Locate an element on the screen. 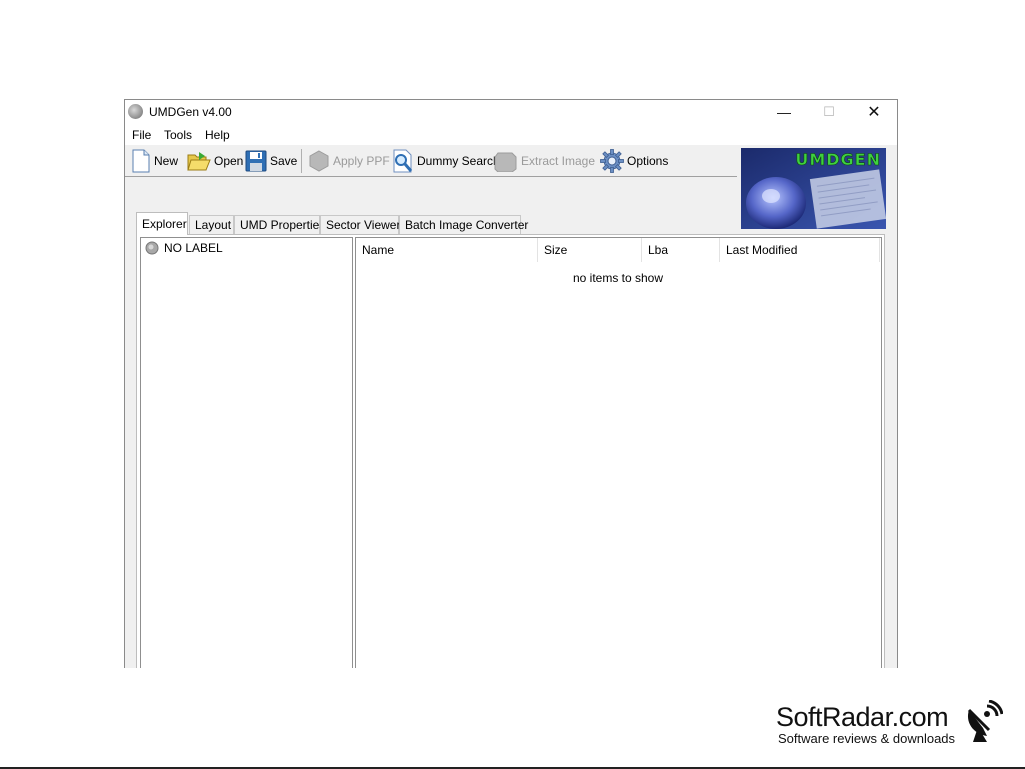  apply-ppf-icon is located at coordinates (319, 160).